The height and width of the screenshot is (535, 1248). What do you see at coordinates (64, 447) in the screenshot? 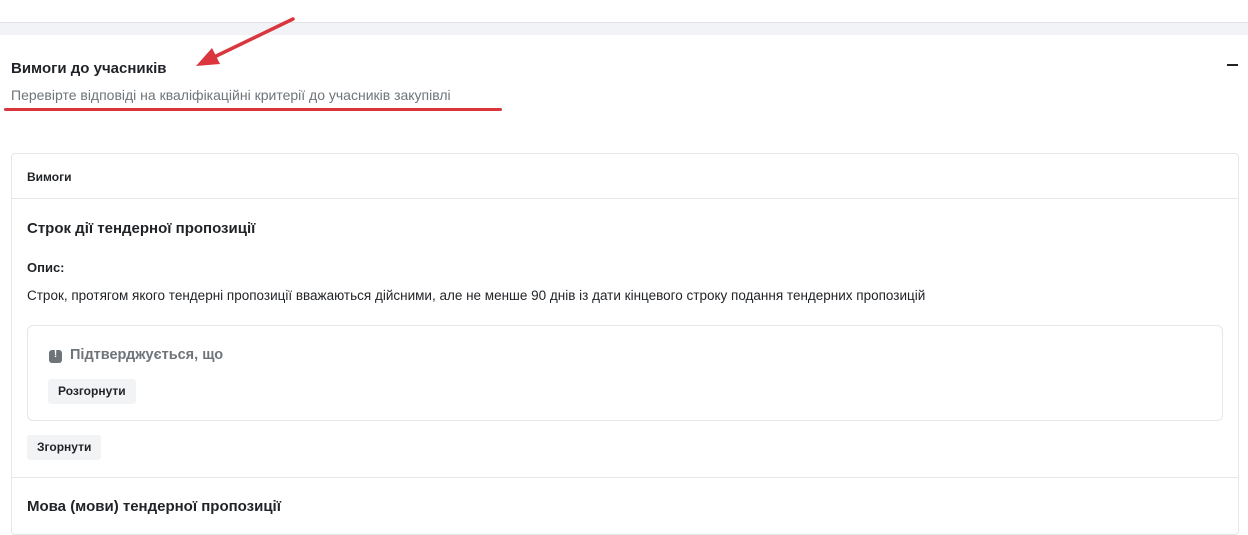
I see `collapse-button: Згорнути` at bounding box center [64, 447].